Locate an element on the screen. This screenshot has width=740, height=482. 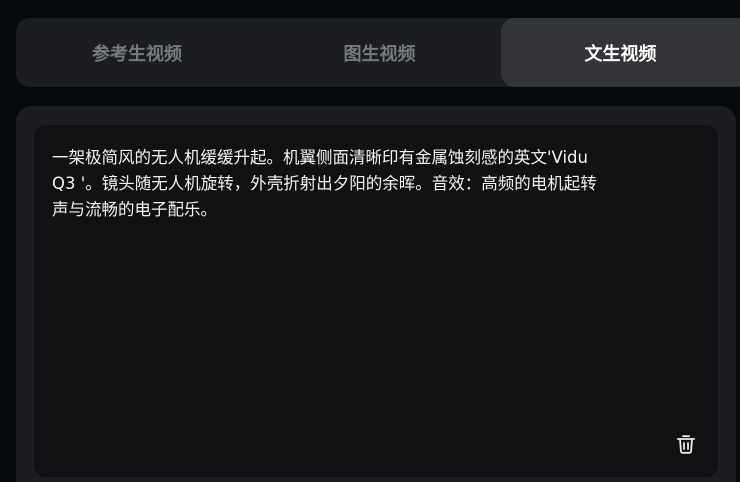
trash-icon is located at coordinates (686, 444).